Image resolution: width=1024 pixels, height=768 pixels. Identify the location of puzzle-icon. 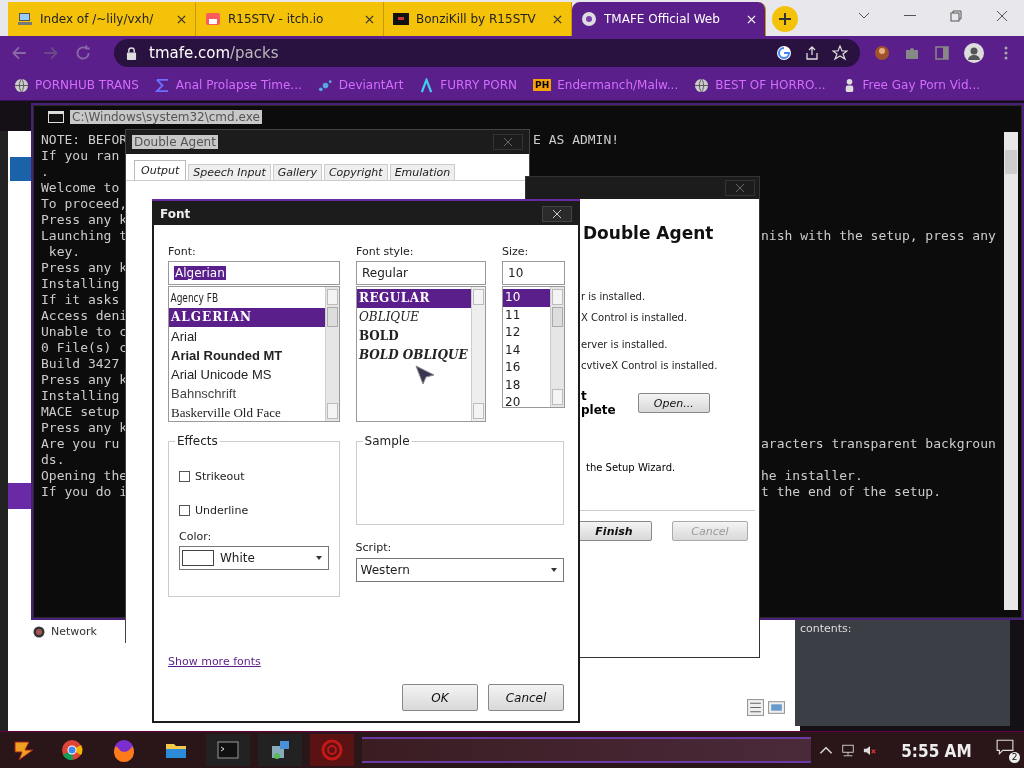
(912, 53).